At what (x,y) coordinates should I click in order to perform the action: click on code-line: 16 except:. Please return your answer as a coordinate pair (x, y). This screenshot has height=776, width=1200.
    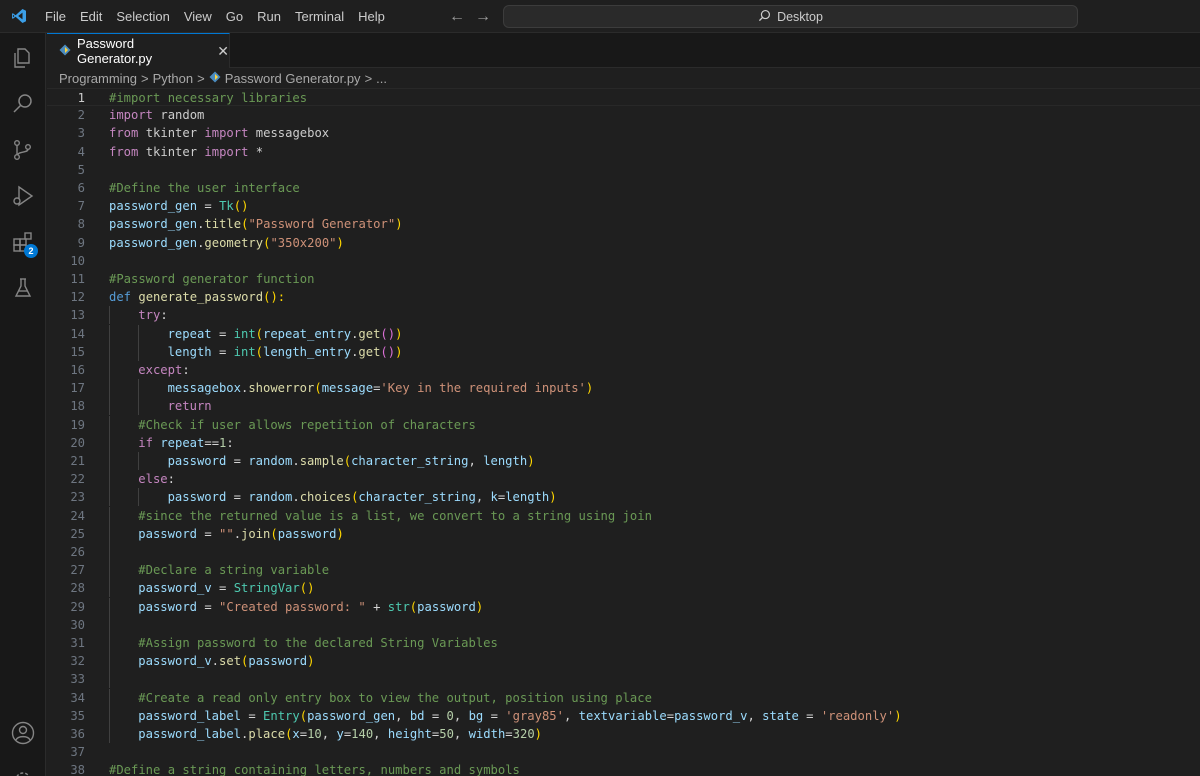
    Looking at the image, I should click on (623, 370).